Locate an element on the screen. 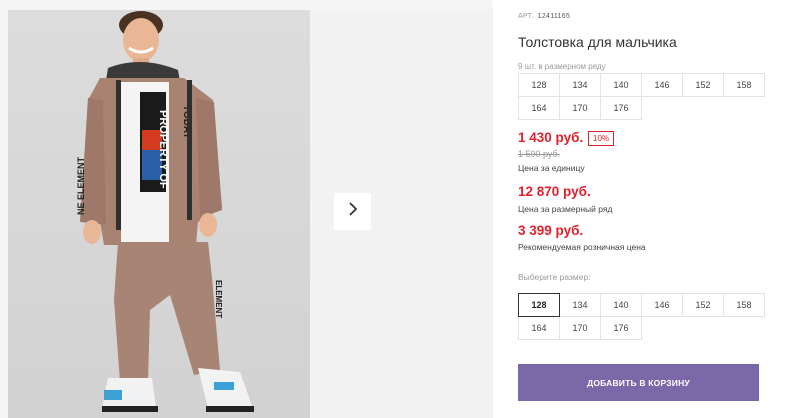  size-option-146: 146 is located at coordinates (662, 305).